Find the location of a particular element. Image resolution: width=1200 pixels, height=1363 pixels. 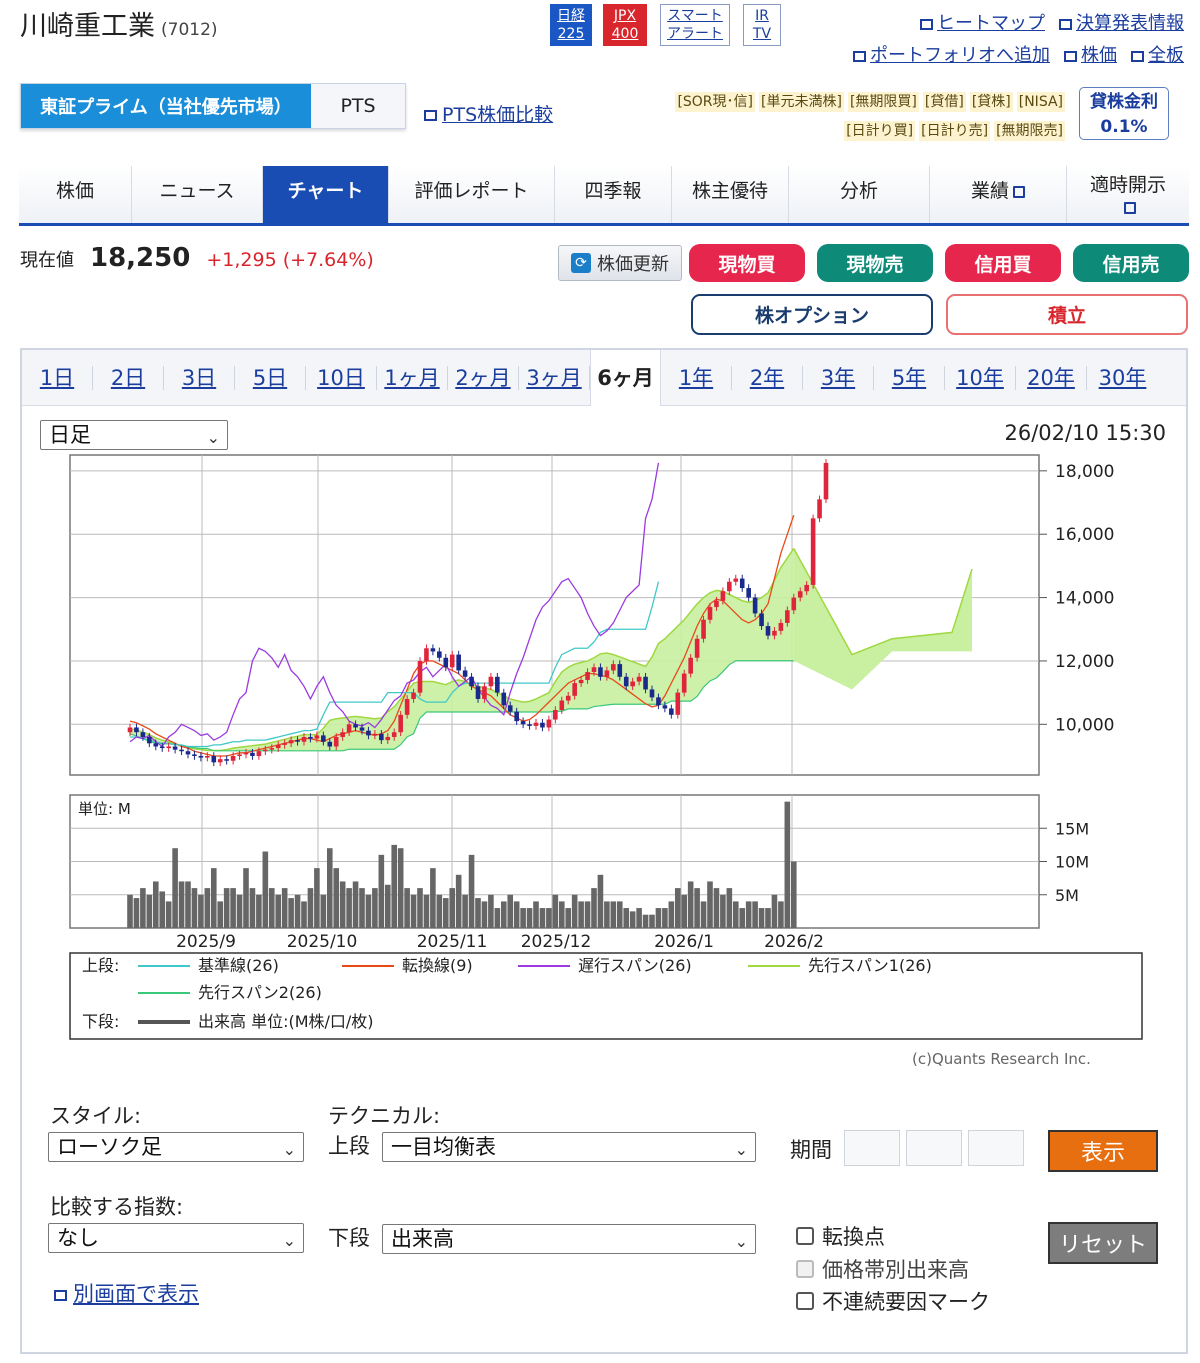

margin-buy-button: 信用買 is located at coordinates (1003, 263).